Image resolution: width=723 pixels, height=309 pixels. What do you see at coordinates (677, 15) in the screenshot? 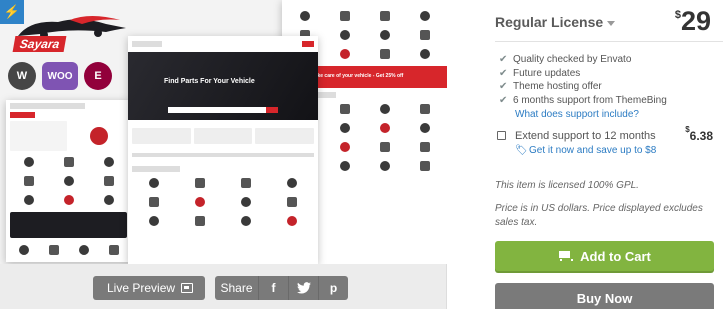
I see `price-currency: $` at bounding box center [677, 15].